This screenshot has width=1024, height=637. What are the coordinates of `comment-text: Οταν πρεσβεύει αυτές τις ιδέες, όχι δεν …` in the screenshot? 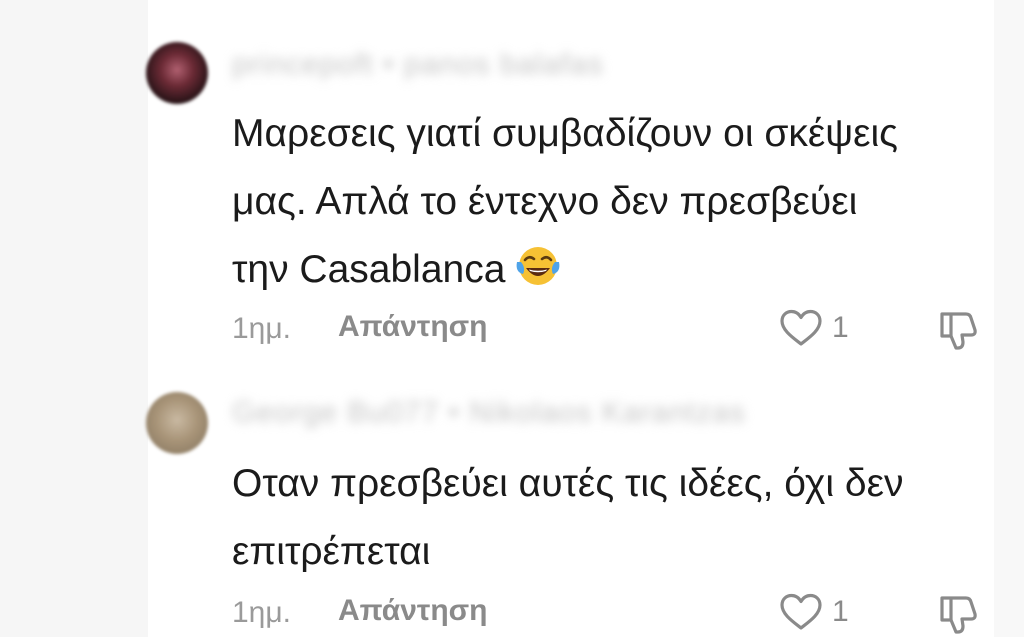 It's located at (567, 518).